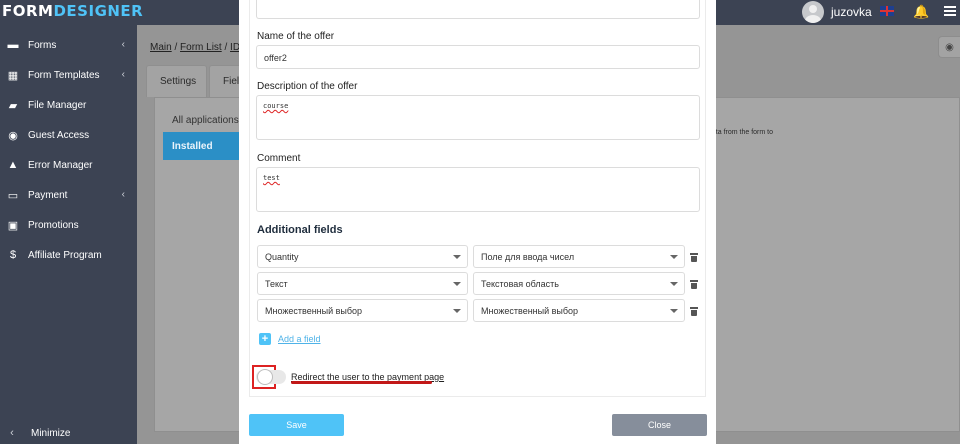 The image size is (960, 444). Describe the element at coordinates (48, 195) in the screenshot. I see `sidebar-item-label: Payment` at that location.